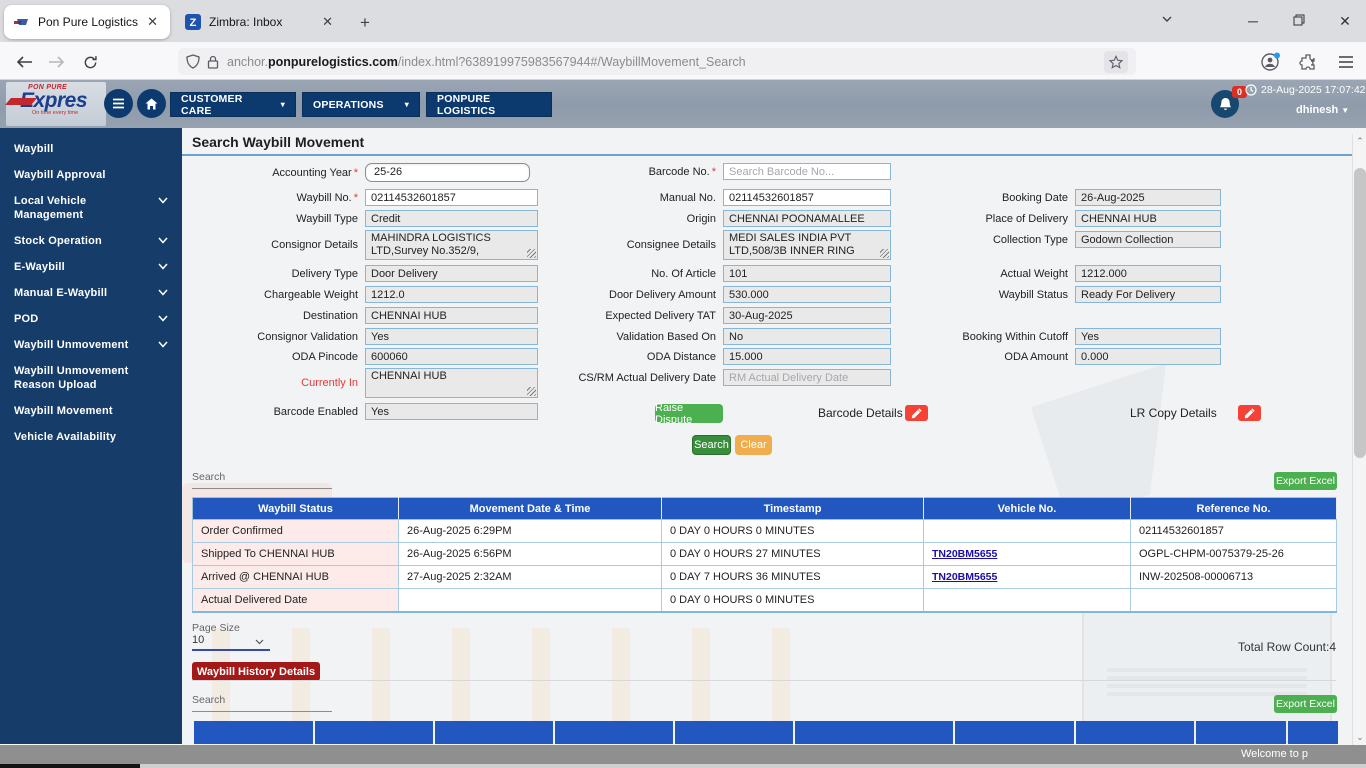 The width and height of the screenshot is (1366, 768). What do you see at coordinates (91, 345) in the screenshot?
I see `sidebar-item-waybill-unmovement: Waybill Unmovement` at bounding box center [91, 345].